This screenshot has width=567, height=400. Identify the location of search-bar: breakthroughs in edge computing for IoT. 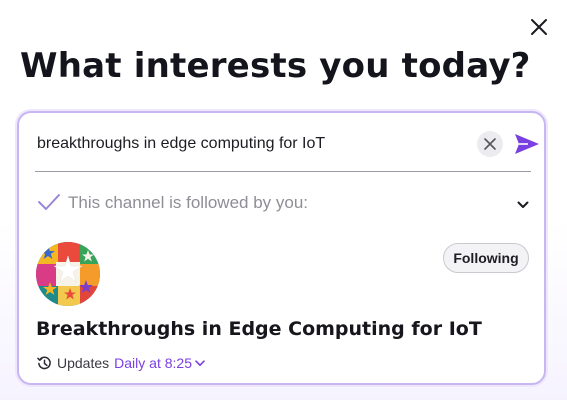
(287, 149).